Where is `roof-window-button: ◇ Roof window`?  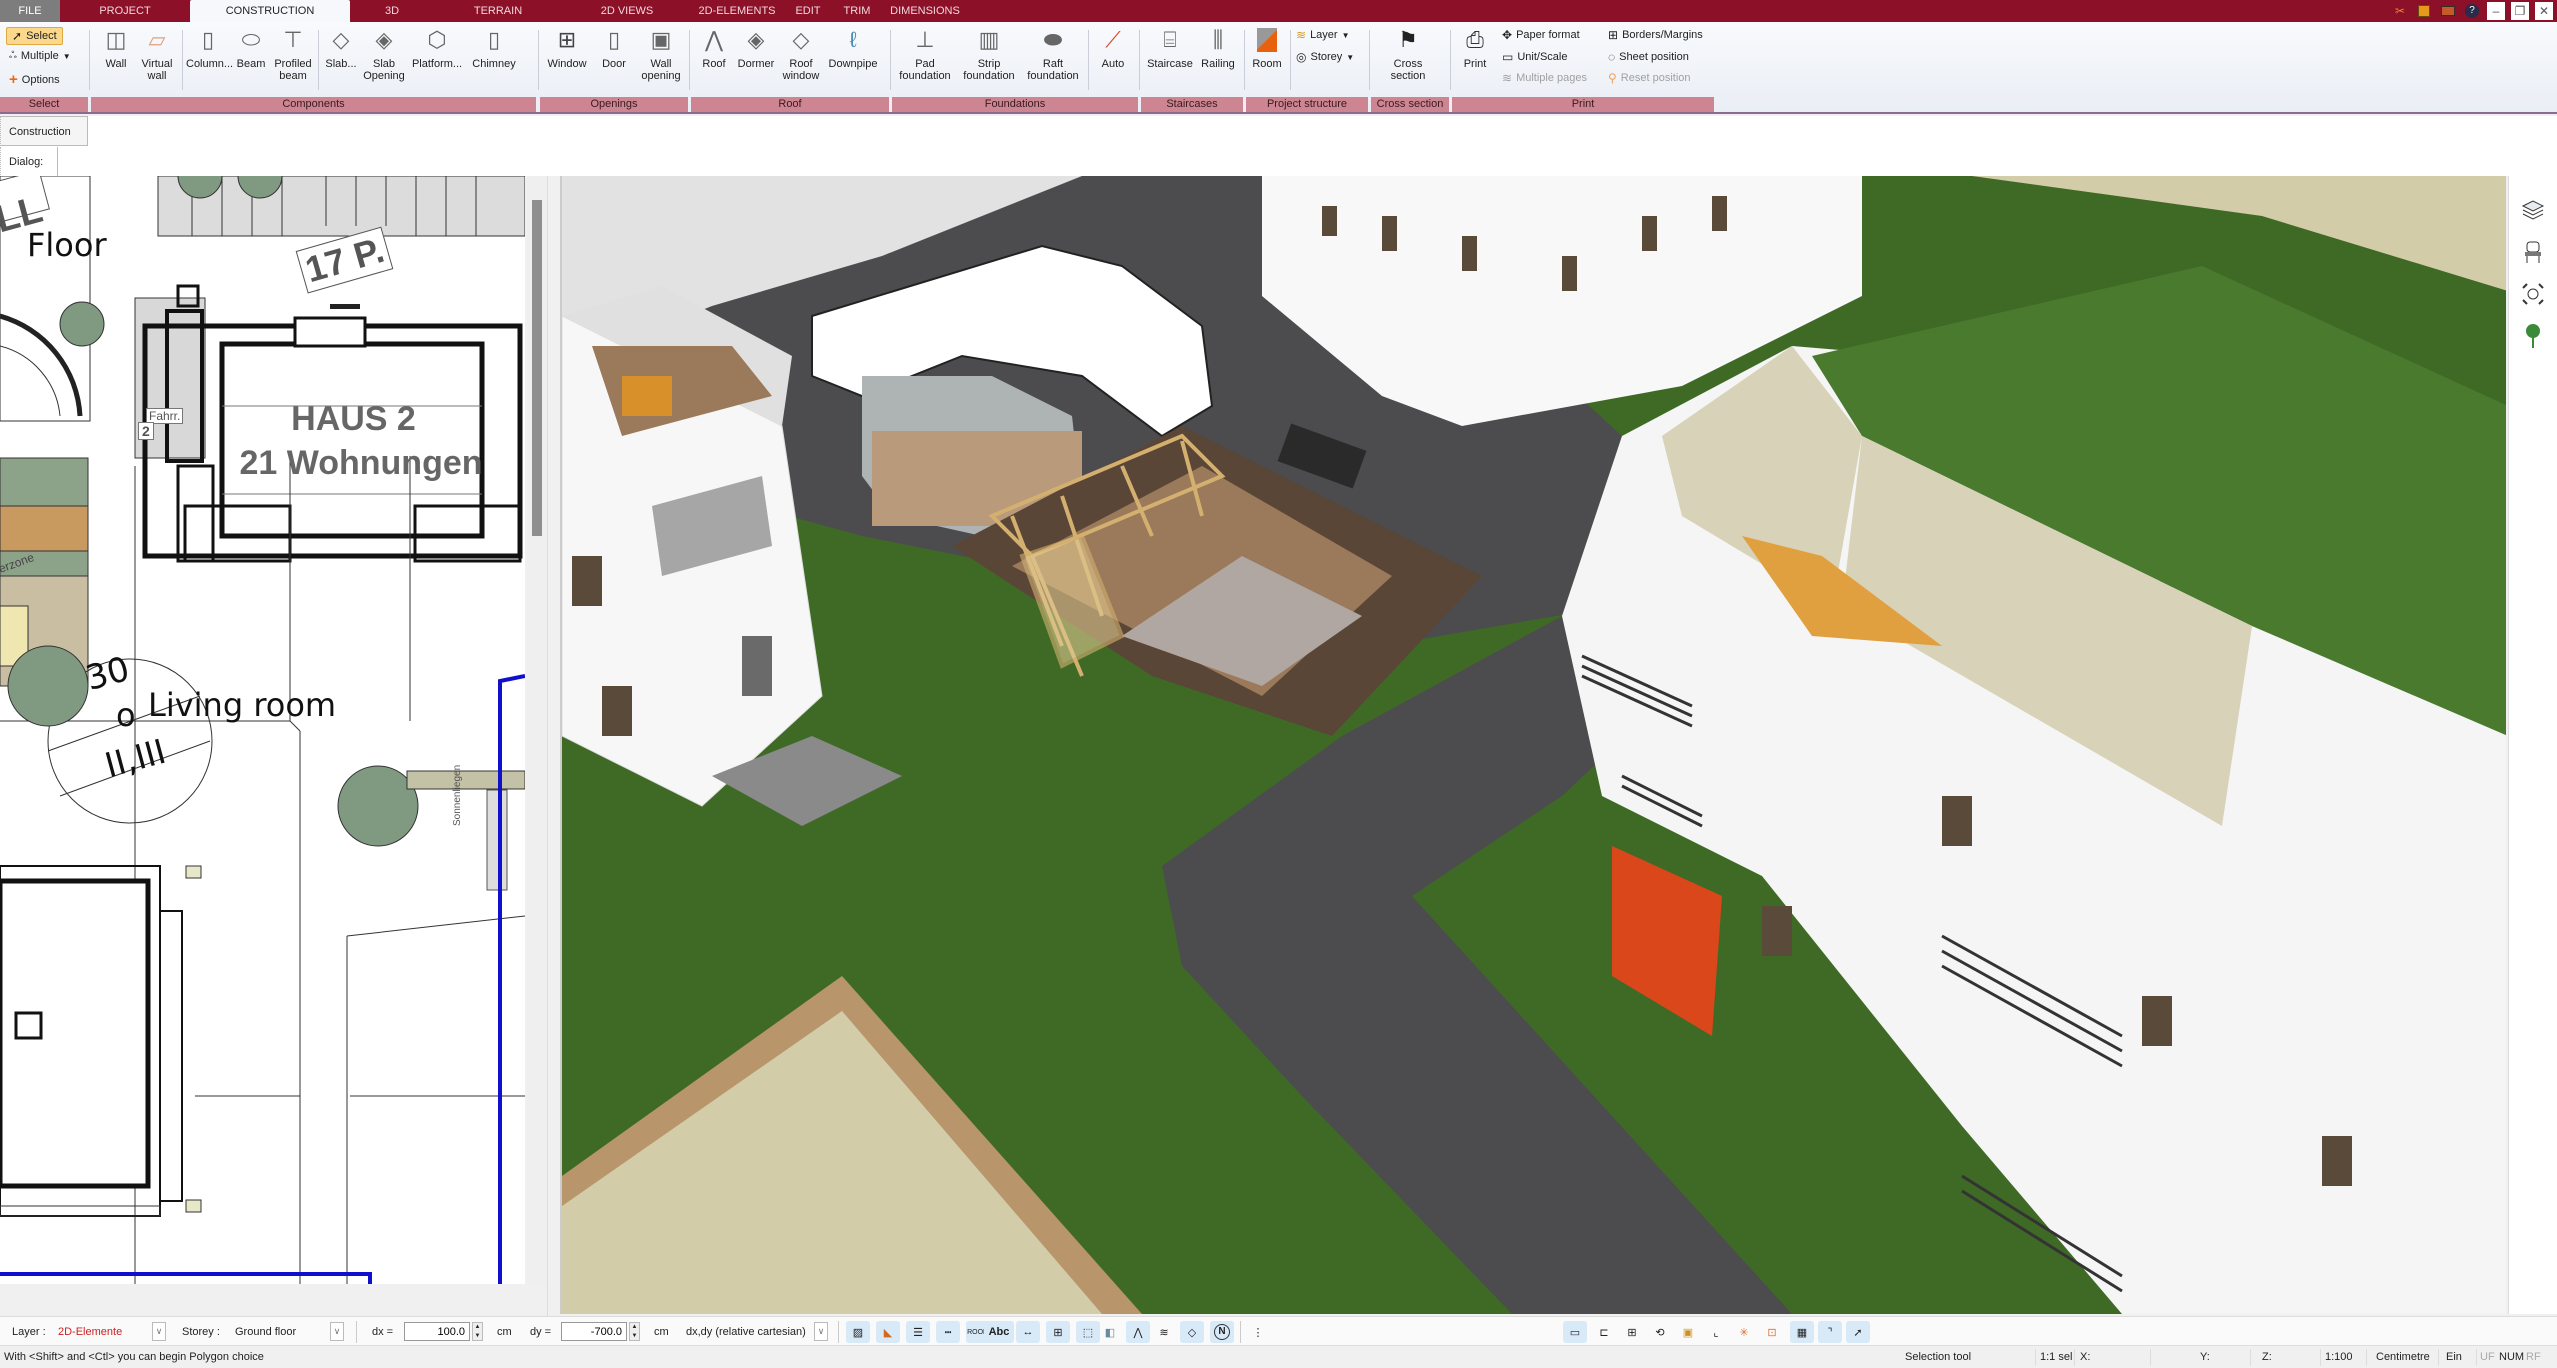 roof-window-button: ◇ Roof window is located at coordinates (801, 54).